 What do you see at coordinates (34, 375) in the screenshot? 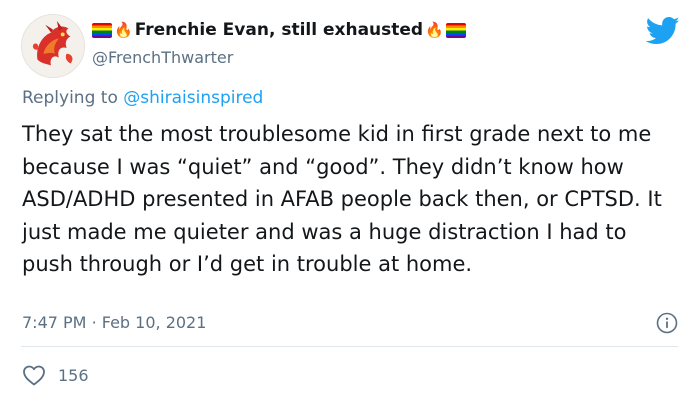
I see `heart-icon` at bounding box center [34, 375].